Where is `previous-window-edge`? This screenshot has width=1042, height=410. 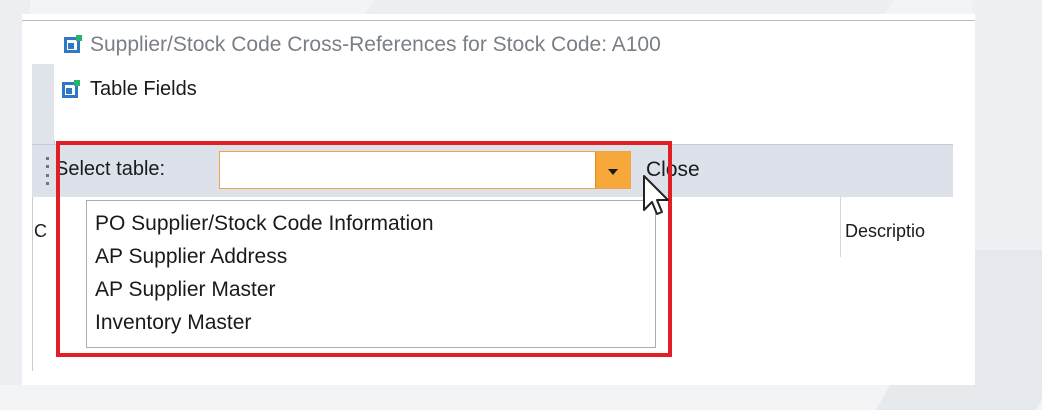 previous-window-edge is located at coordinates (498, 17).